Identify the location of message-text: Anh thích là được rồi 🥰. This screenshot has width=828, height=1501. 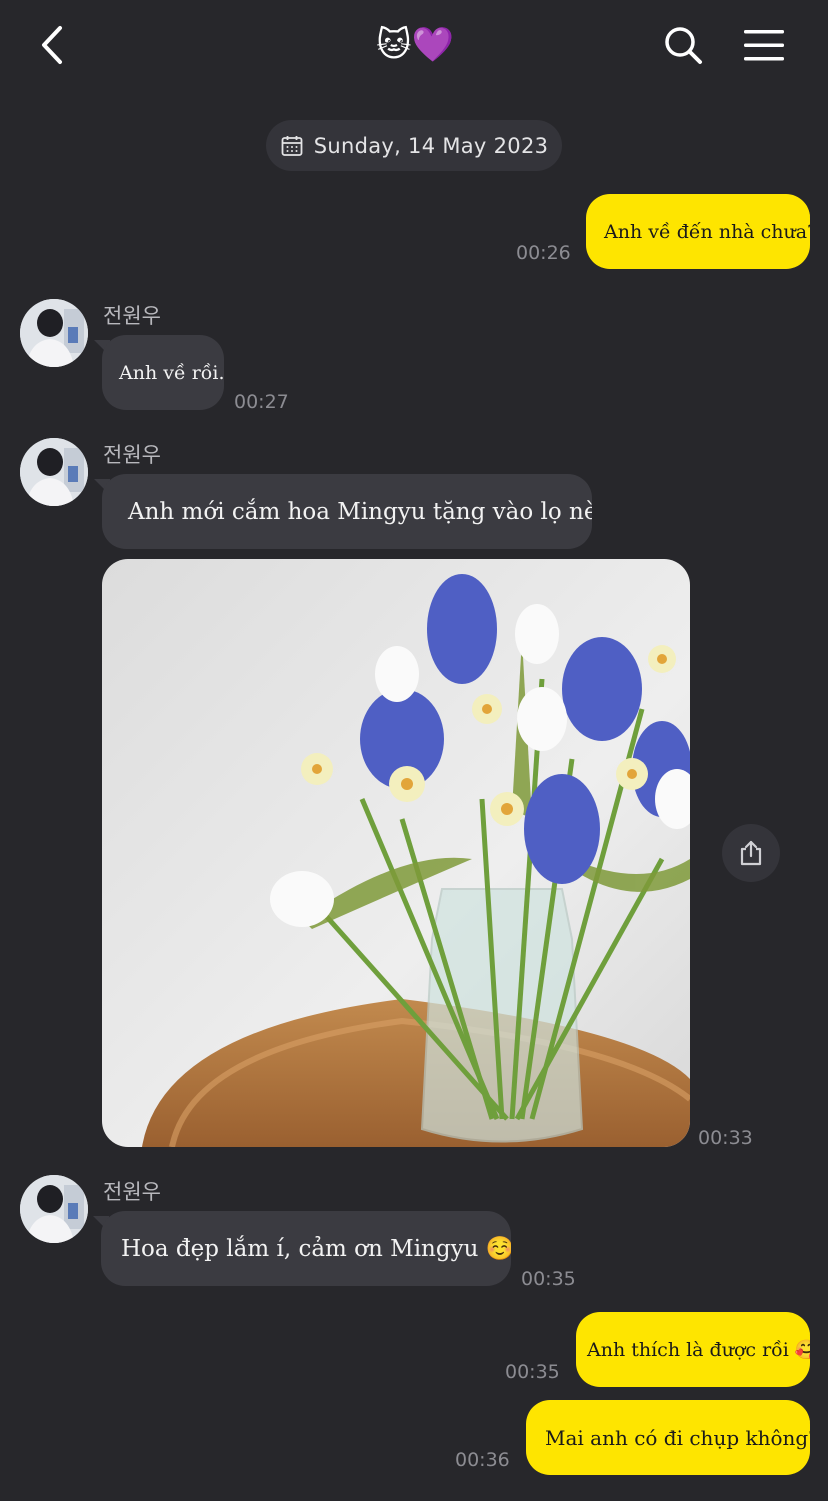
(698, 1350).